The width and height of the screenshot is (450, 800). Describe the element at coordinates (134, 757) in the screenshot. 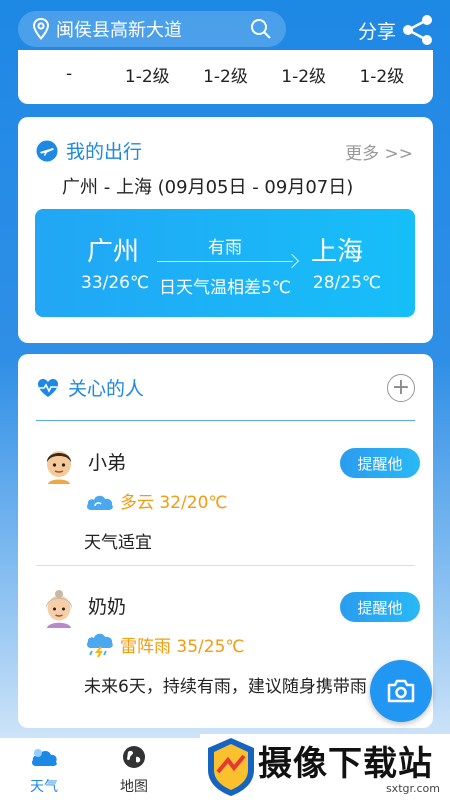

I see `globe-icon` at that location.